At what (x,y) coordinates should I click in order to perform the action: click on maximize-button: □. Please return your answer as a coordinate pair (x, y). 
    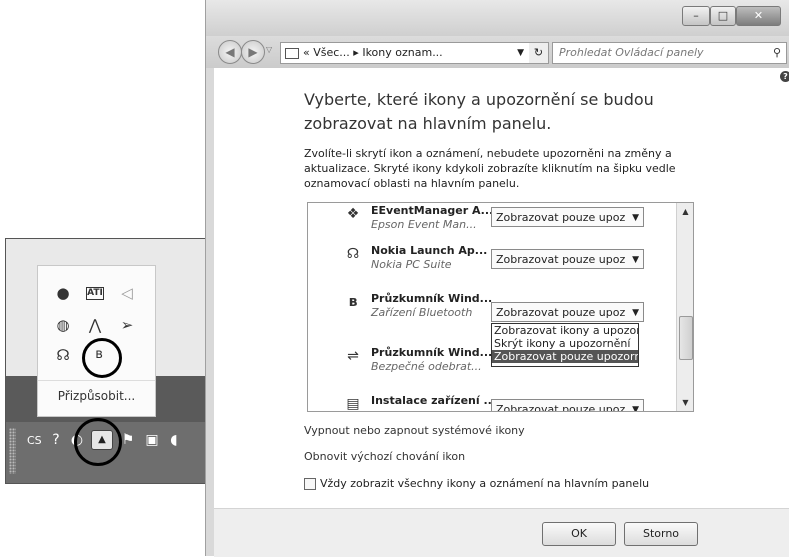
    Looking at the image, I should click on (723, 16).